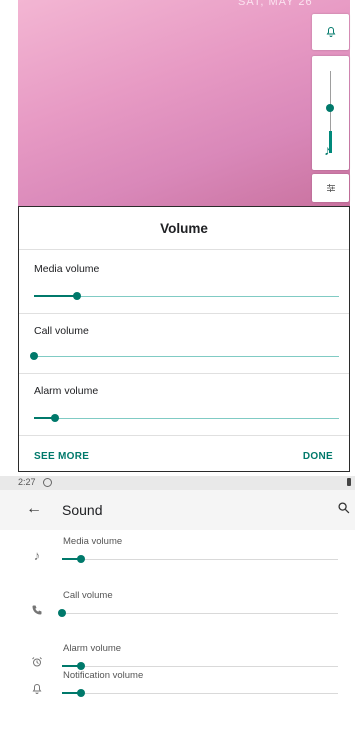  Describe the element at coordinates (66, 391) in the screenshot. I see `alarm-volume-label: Alarm volume` at that location.